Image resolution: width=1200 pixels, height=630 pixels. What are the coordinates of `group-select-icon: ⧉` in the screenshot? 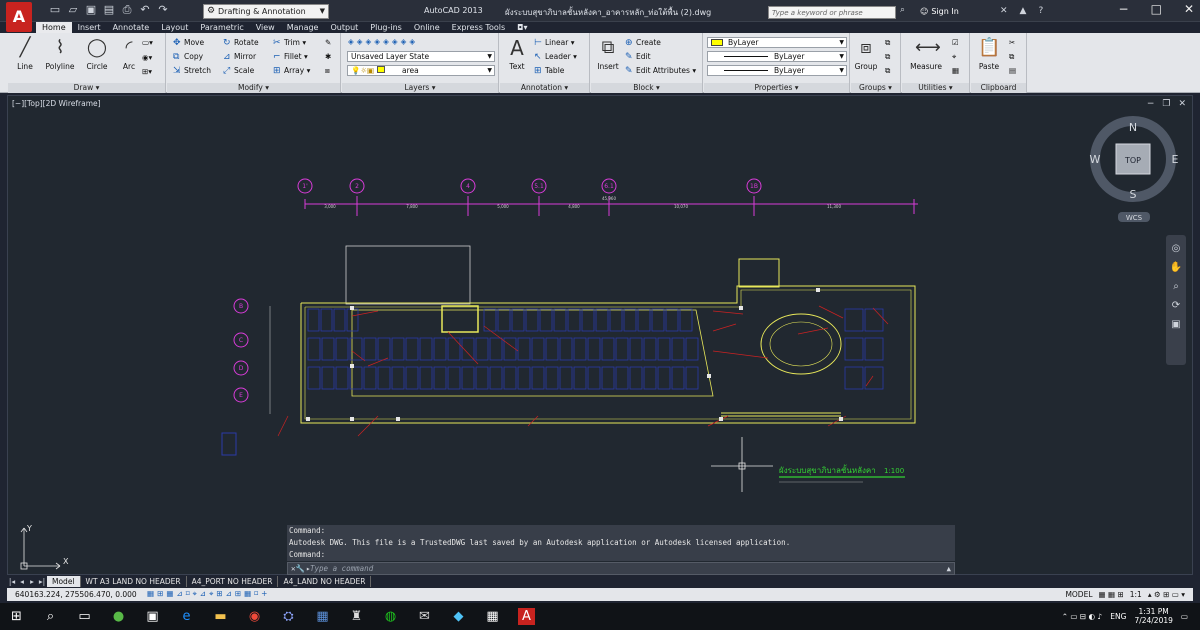 It's located at (887, 70).